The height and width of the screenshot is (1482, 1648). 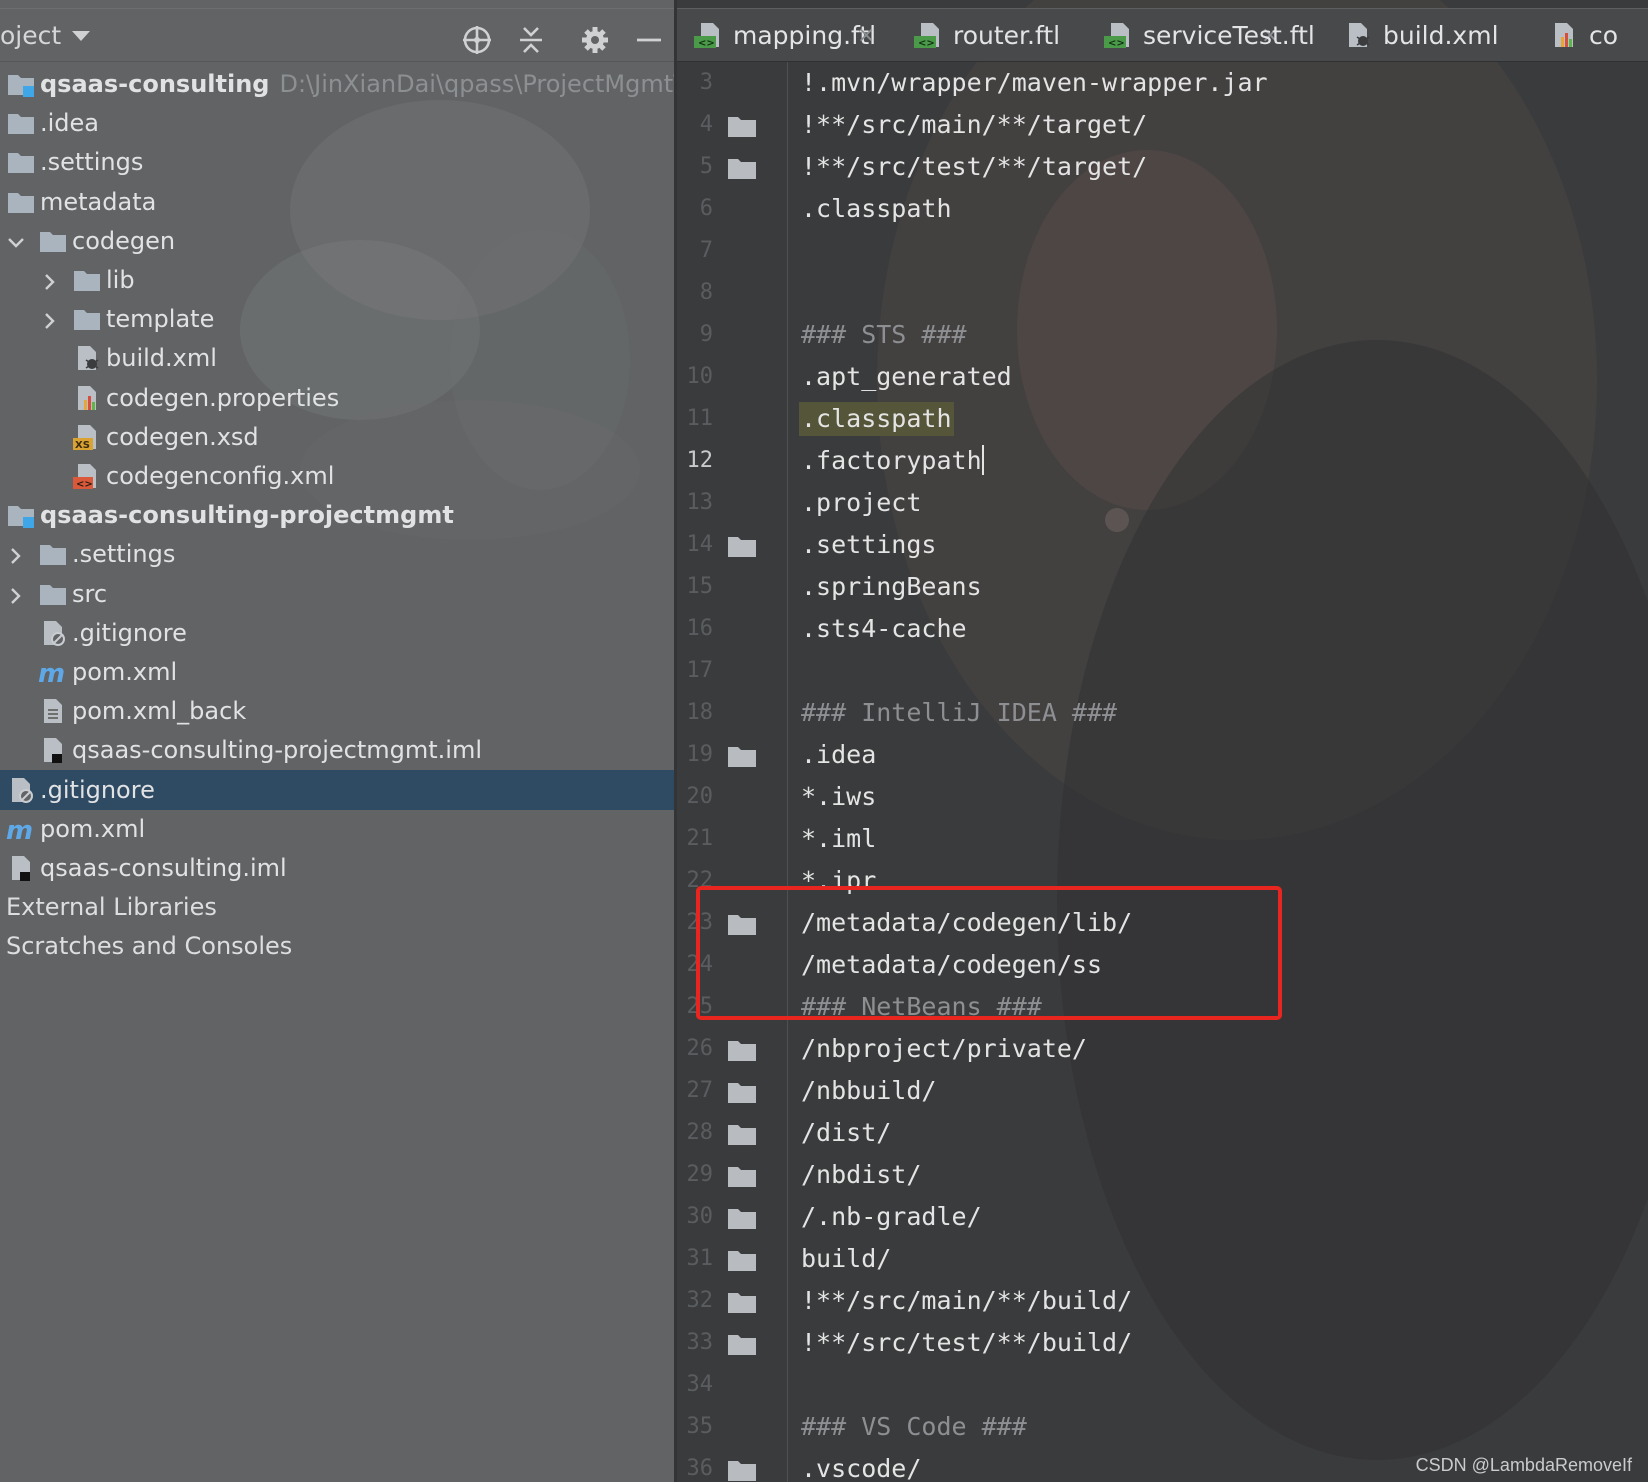 I want to click on code-line: 33 !**/src/test/**/build/, so click(x=1162, y=1343).